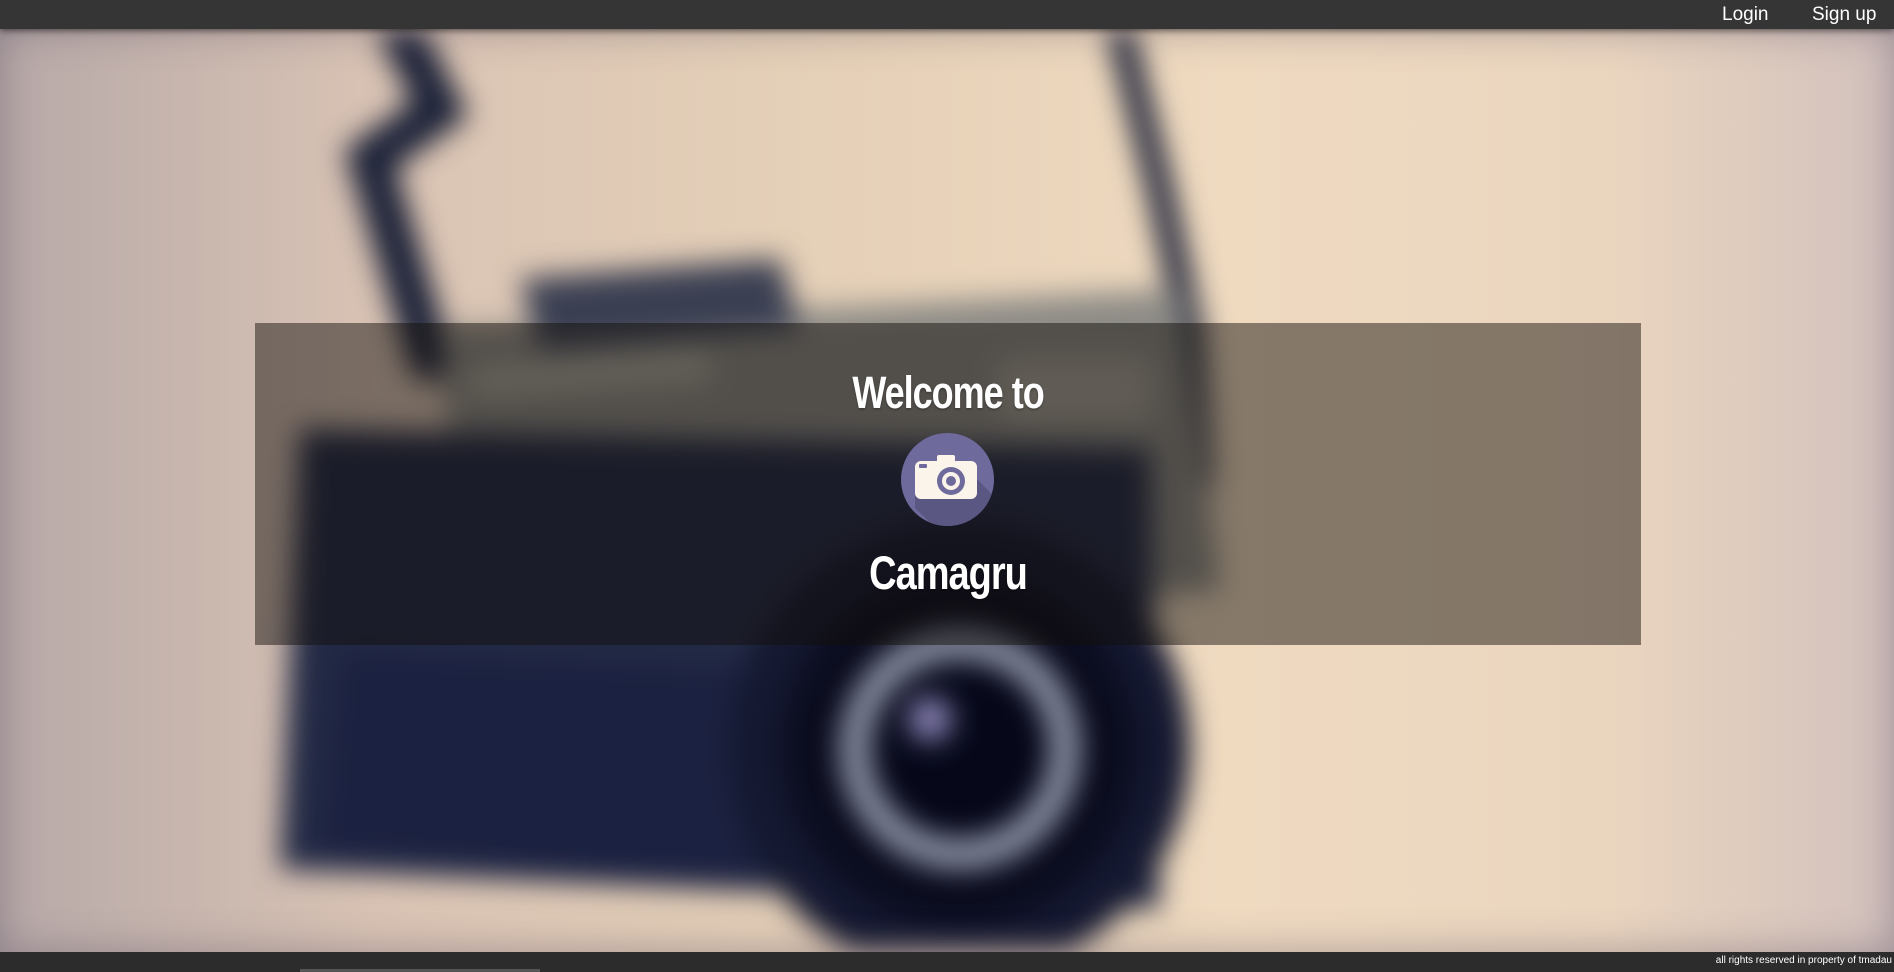  Describe the element at coordinates (1745, 15) in the screenshot. I see `login-link: Login` at that location.